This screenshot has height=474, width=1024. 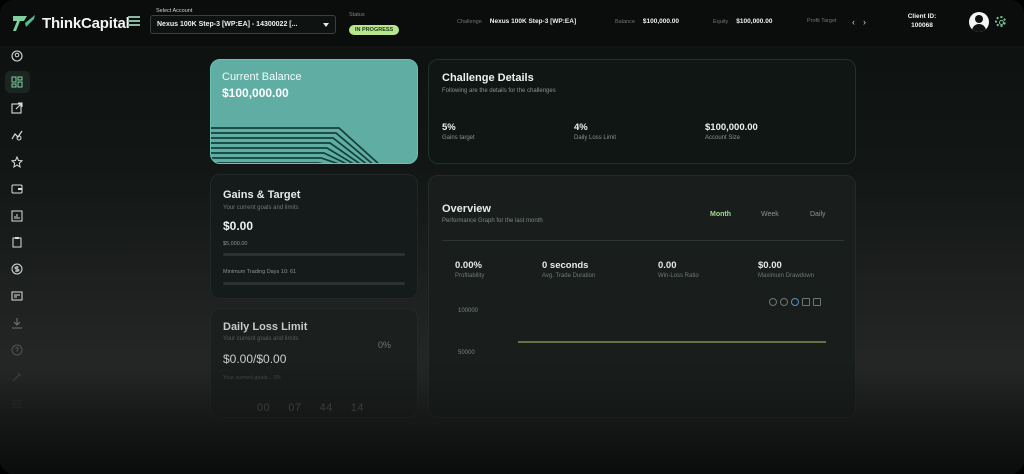 I want to click on challenge-info: Challenge Nexus 100K Step-3 [WP:EA], so click(x=516, y=21).